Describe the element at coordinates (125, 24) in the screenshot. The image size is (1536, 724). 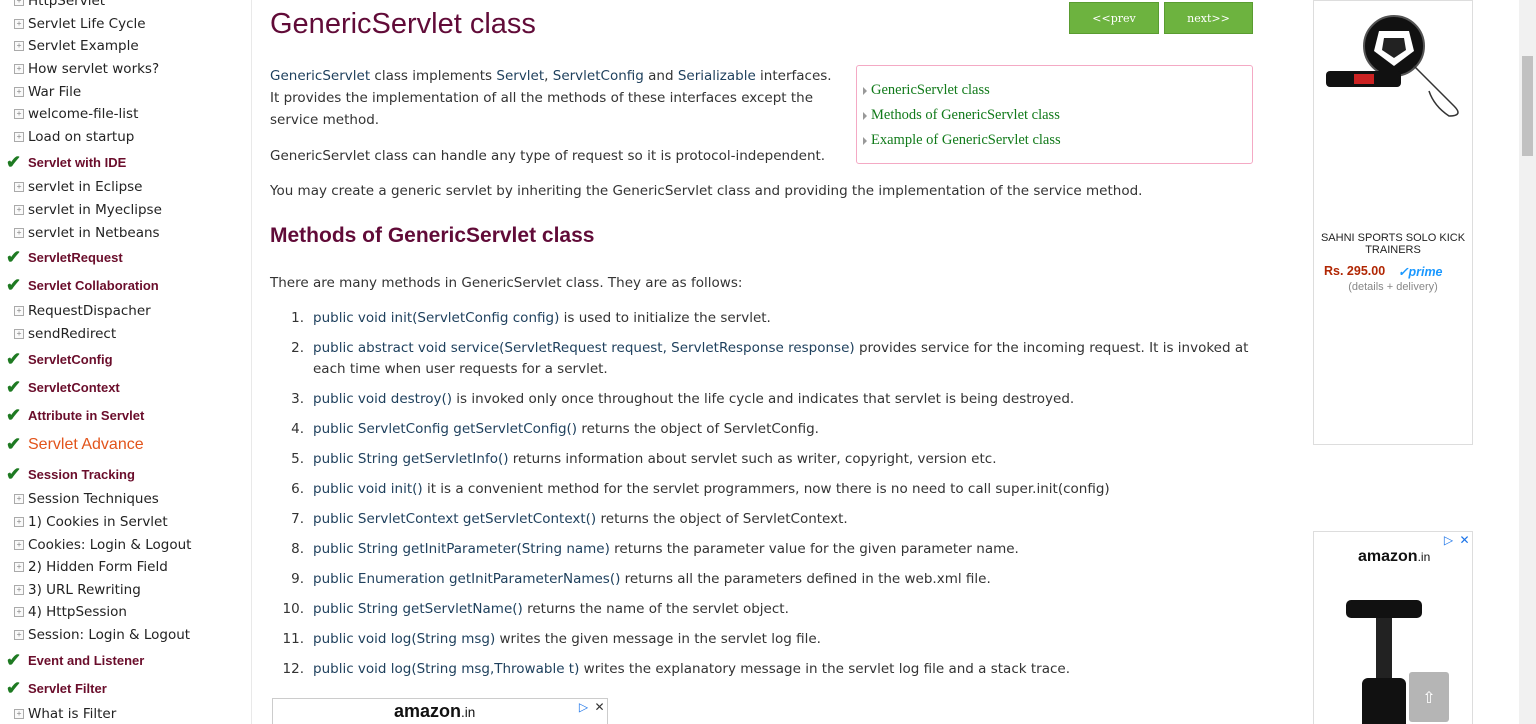
I see `sidebar-link: + Servlet Life Cycle` at that location.